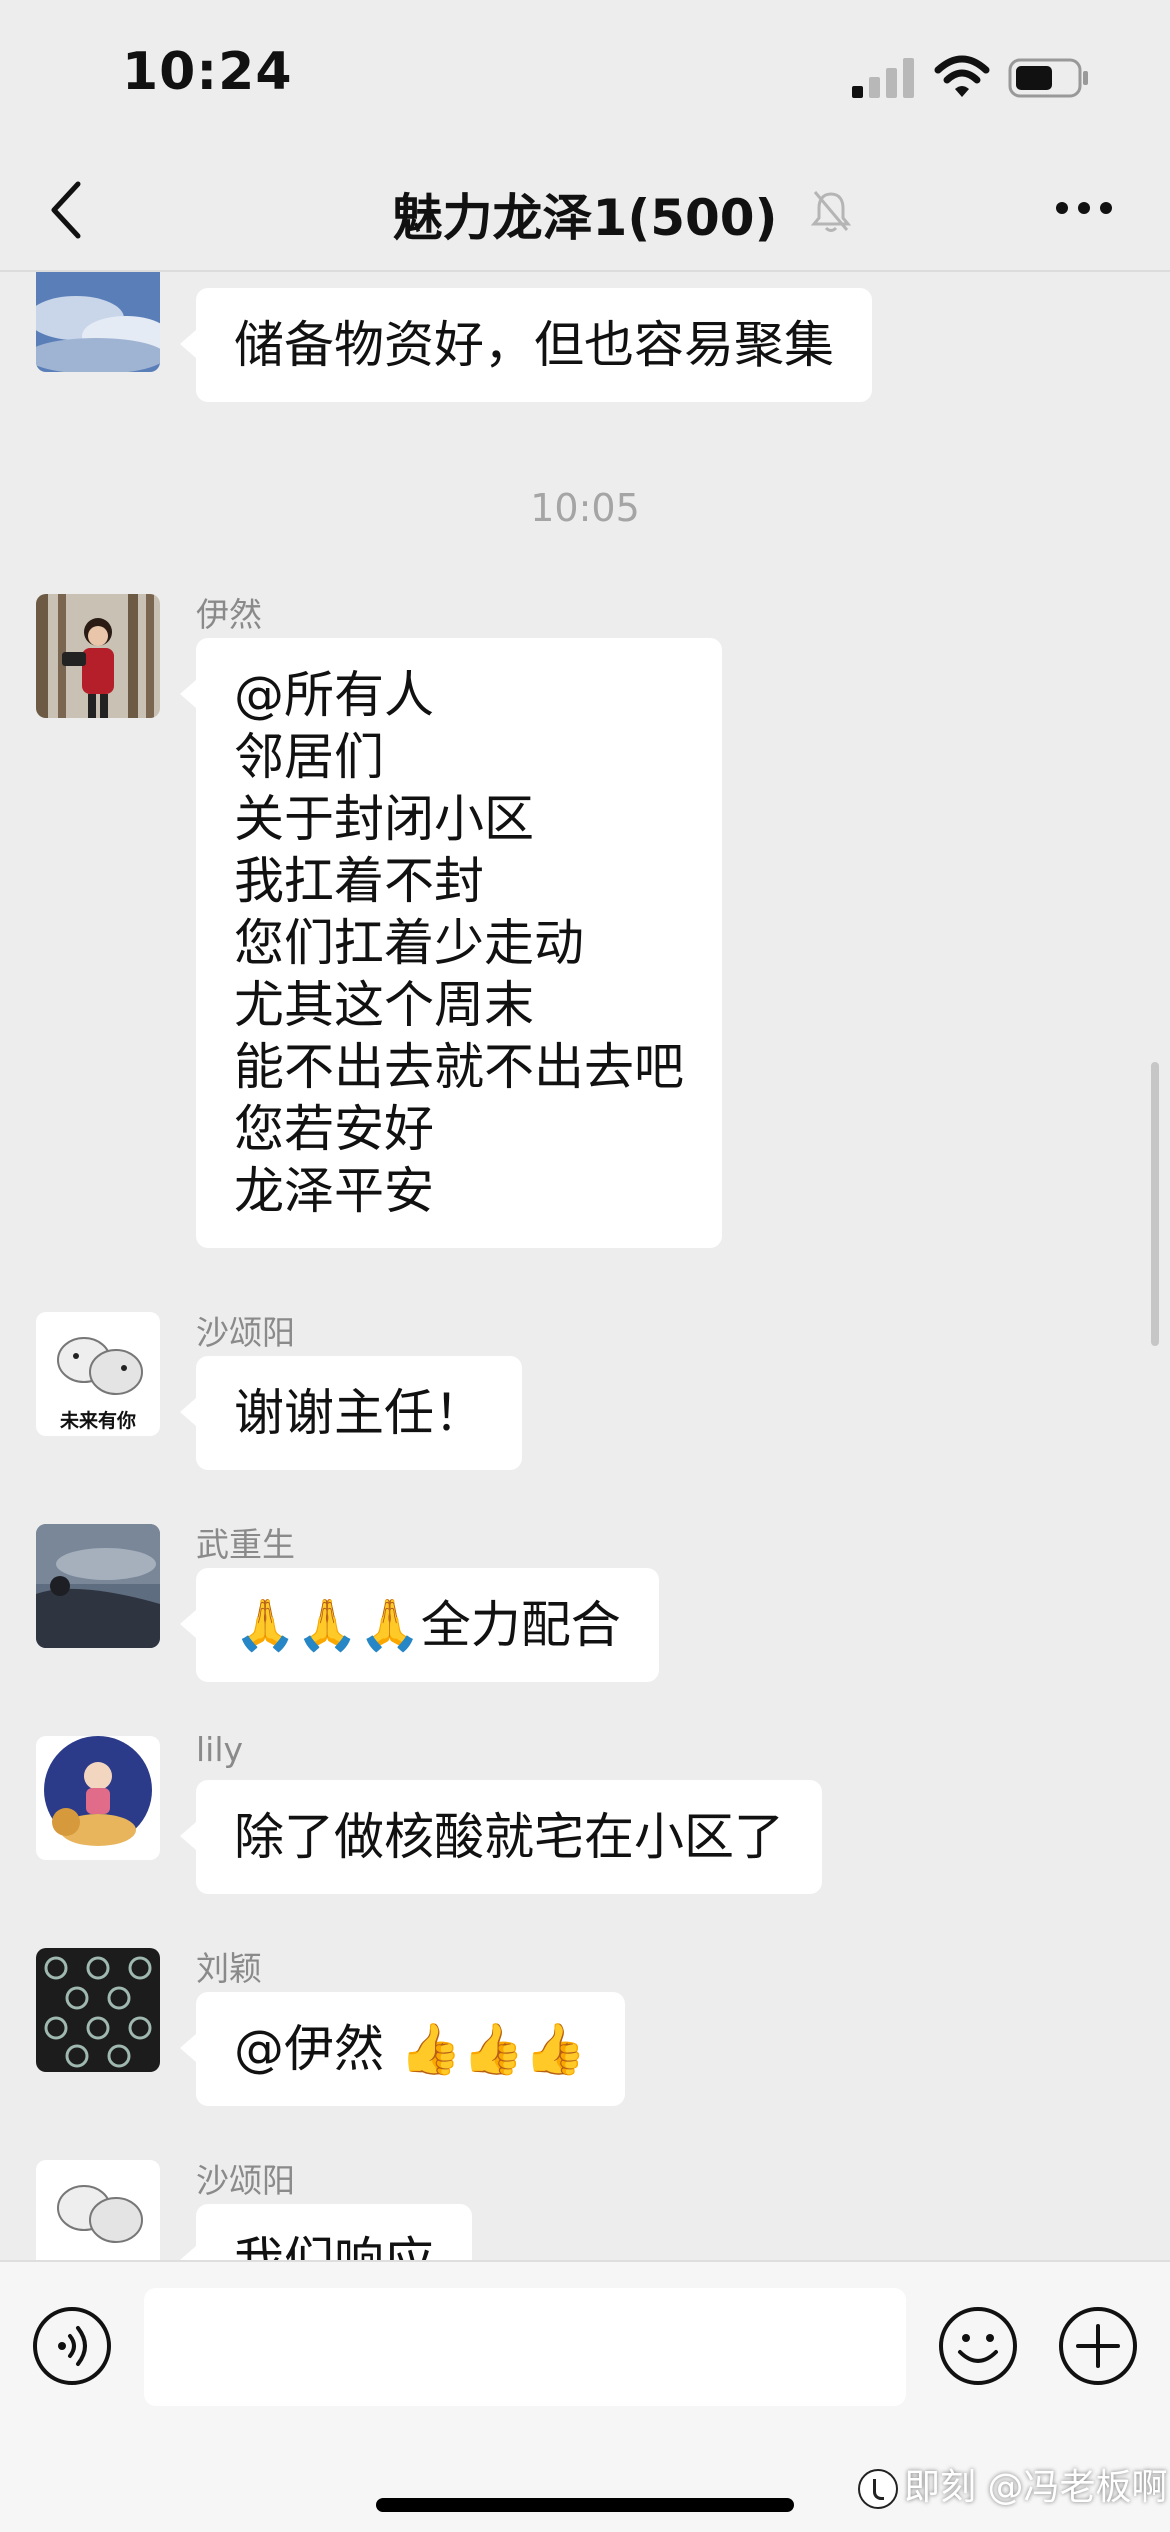  Describe the element at coordinates (978, 2346) in the screenshot. I see `emoji-icon` at that location.